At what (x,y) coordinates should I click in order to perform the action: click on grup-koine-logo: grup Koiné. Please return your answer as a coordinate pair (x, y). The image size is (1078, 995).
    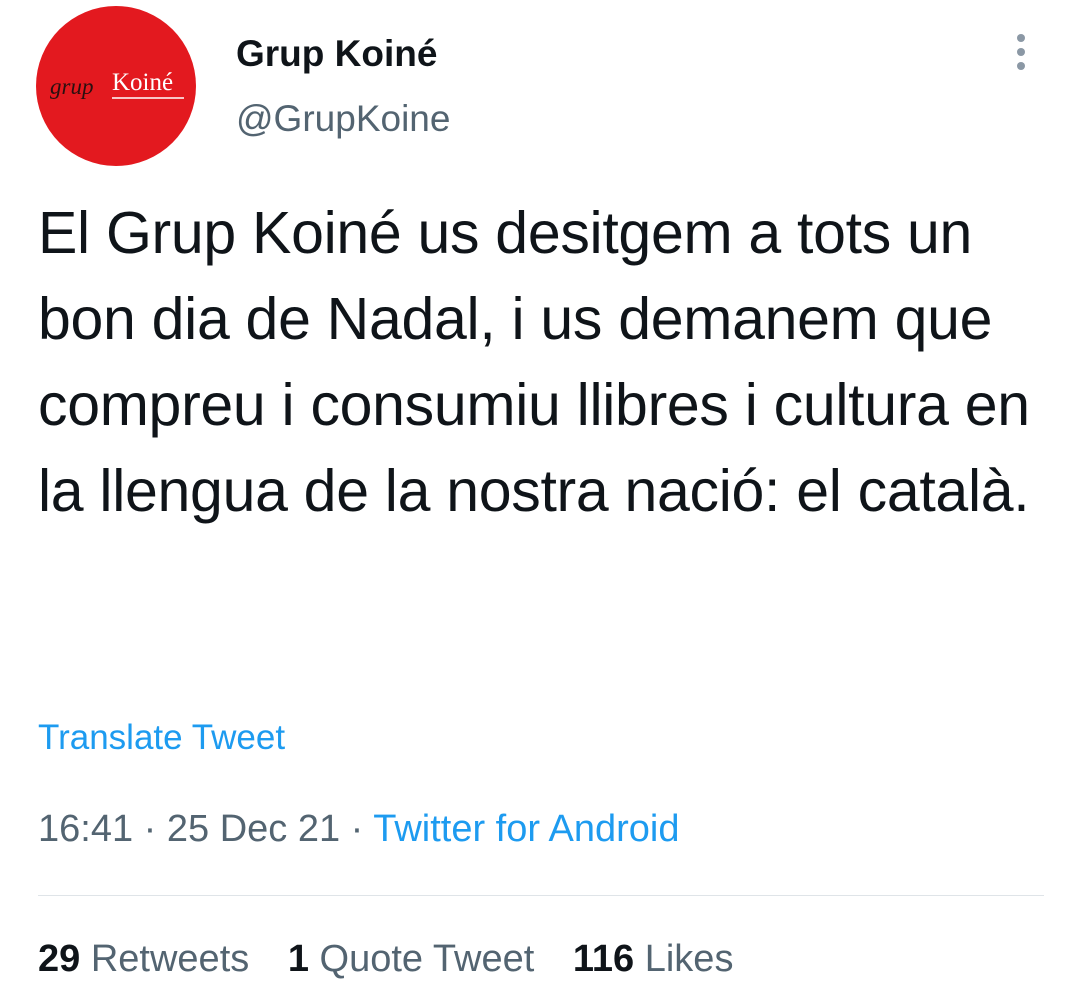
    Looking at the image, I should click on (117, 84).